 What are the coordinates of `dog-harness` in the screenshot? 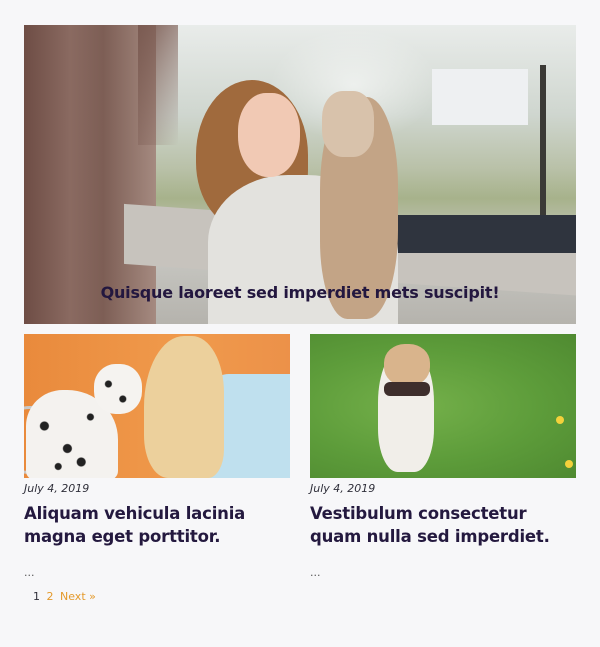 It's located at (407, 389).